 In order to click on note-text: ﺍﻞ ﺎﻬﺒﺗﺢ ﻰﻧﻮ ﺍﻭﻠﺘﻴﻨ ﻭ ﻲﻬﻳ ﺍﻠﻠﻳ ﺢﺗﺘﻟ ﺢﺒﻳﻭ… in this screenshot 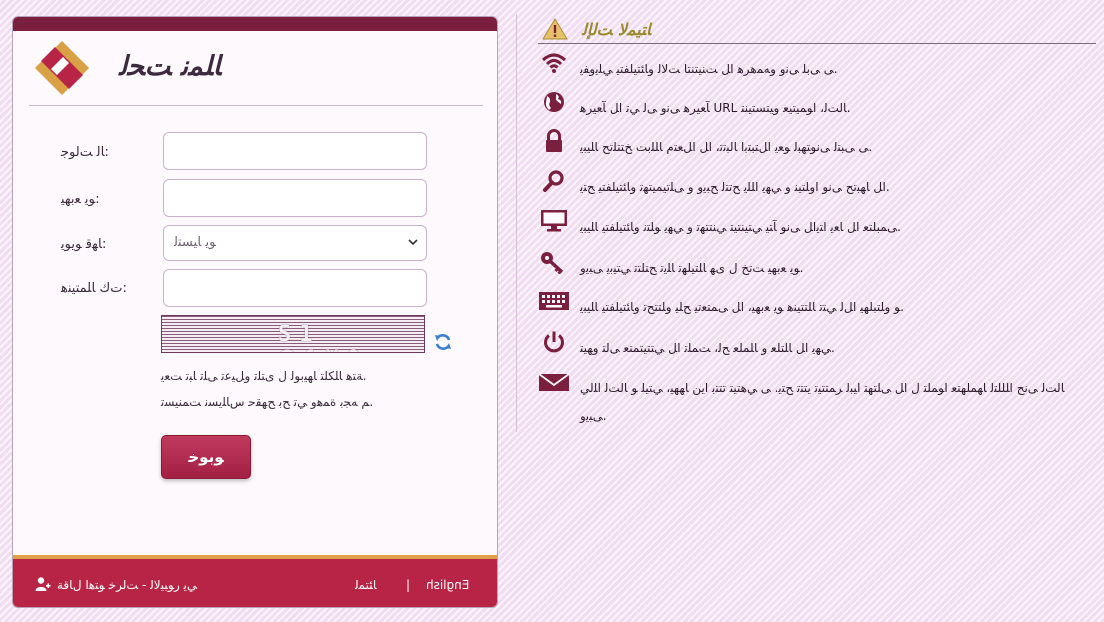, I will do `click(735, 187)`.